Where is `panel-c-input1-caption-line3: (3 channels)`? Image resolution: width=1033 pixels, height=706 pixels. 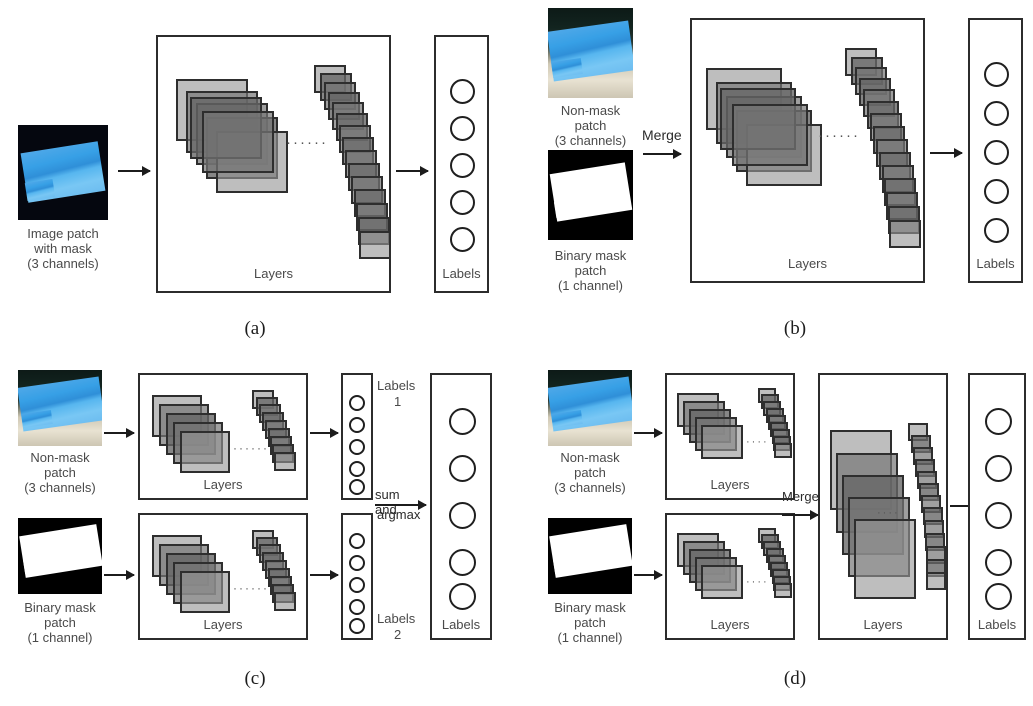 panel-c-input1-caption-line3: (3 channels) is located at coordinates (60, 487).